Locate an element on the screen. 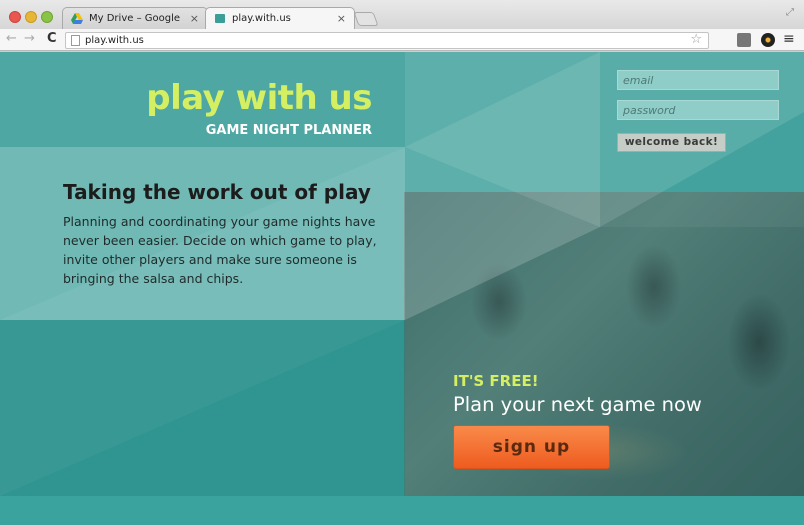 Image resolution: width=804 pixels, height=525 pixels. back-icon: ← is located at coordinates (11, 38).